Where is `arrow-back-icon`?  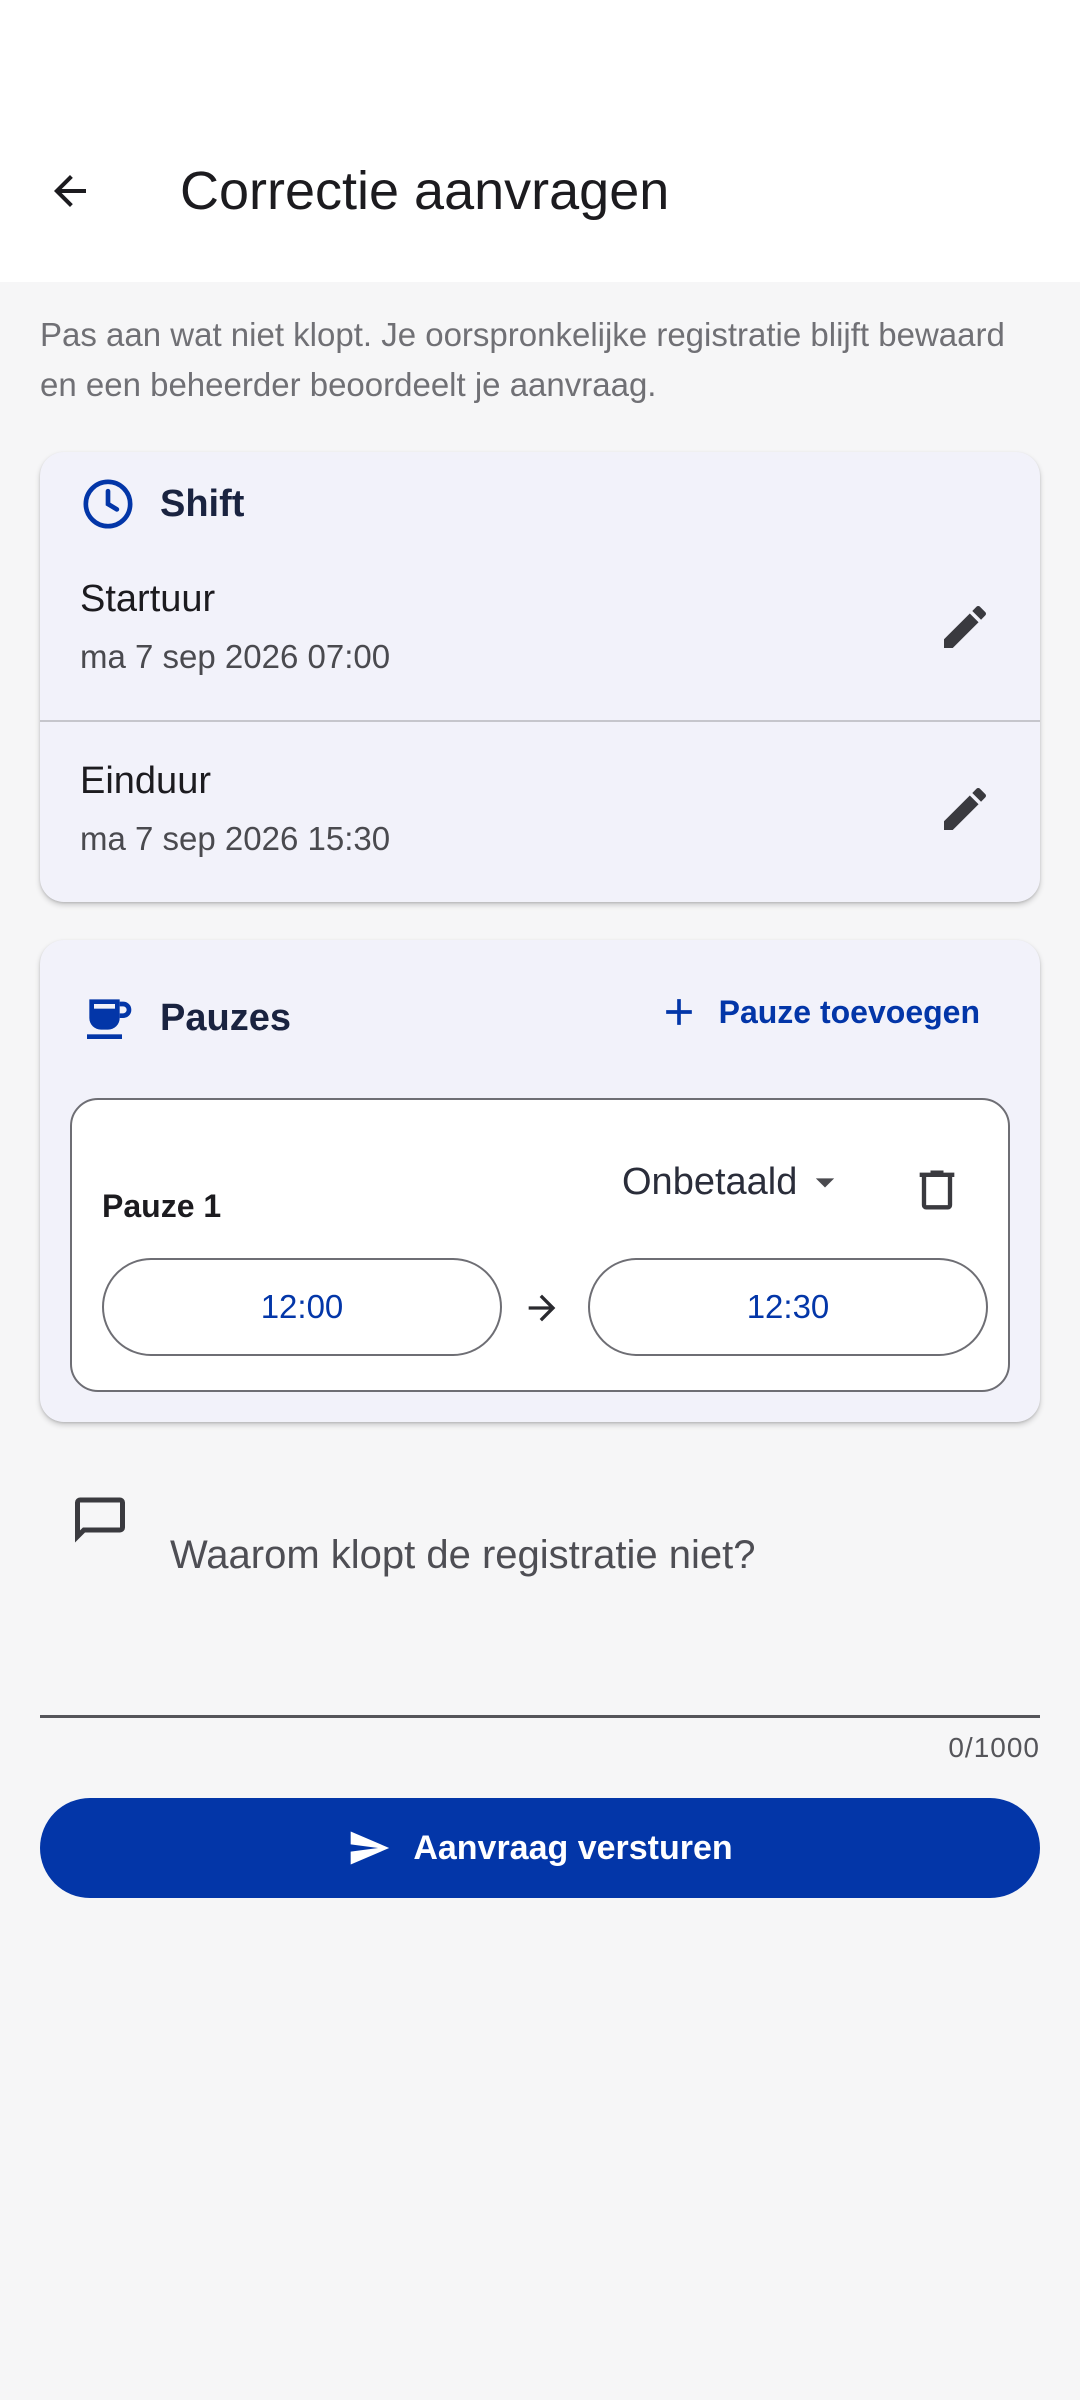 arrow-back-icon is located at coordinates (70, 191).